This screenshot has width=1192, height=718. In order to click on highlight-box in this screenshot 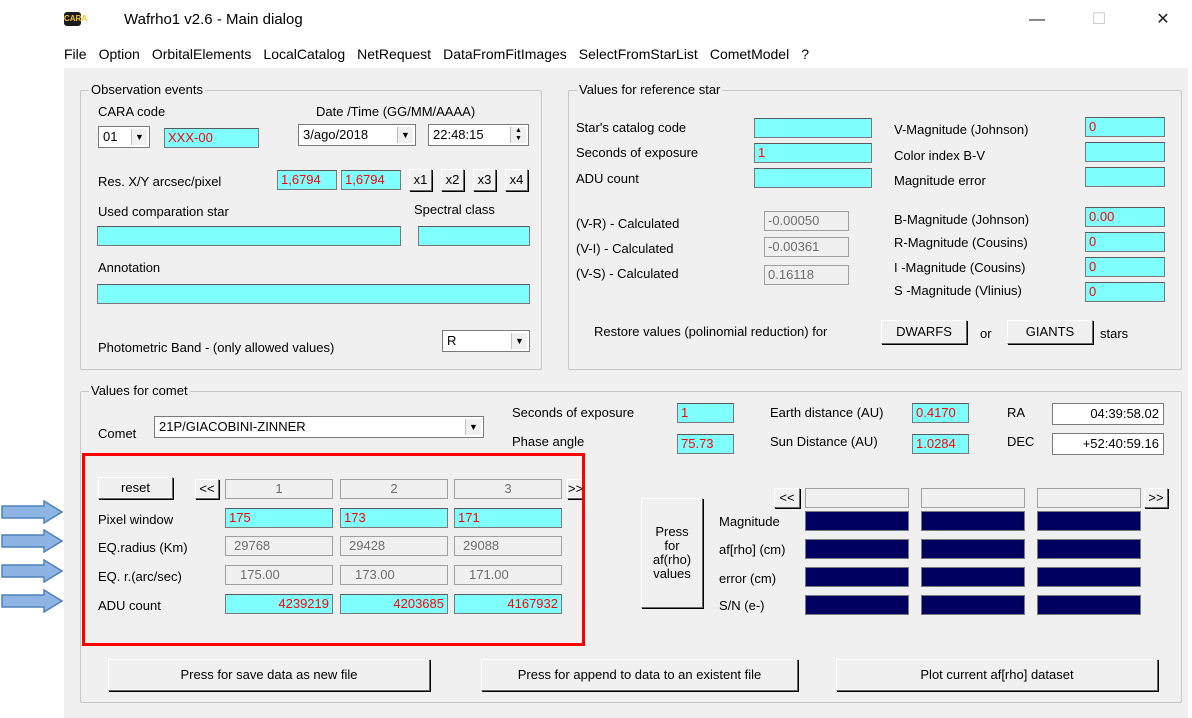, I will do `click(333, 549)`.